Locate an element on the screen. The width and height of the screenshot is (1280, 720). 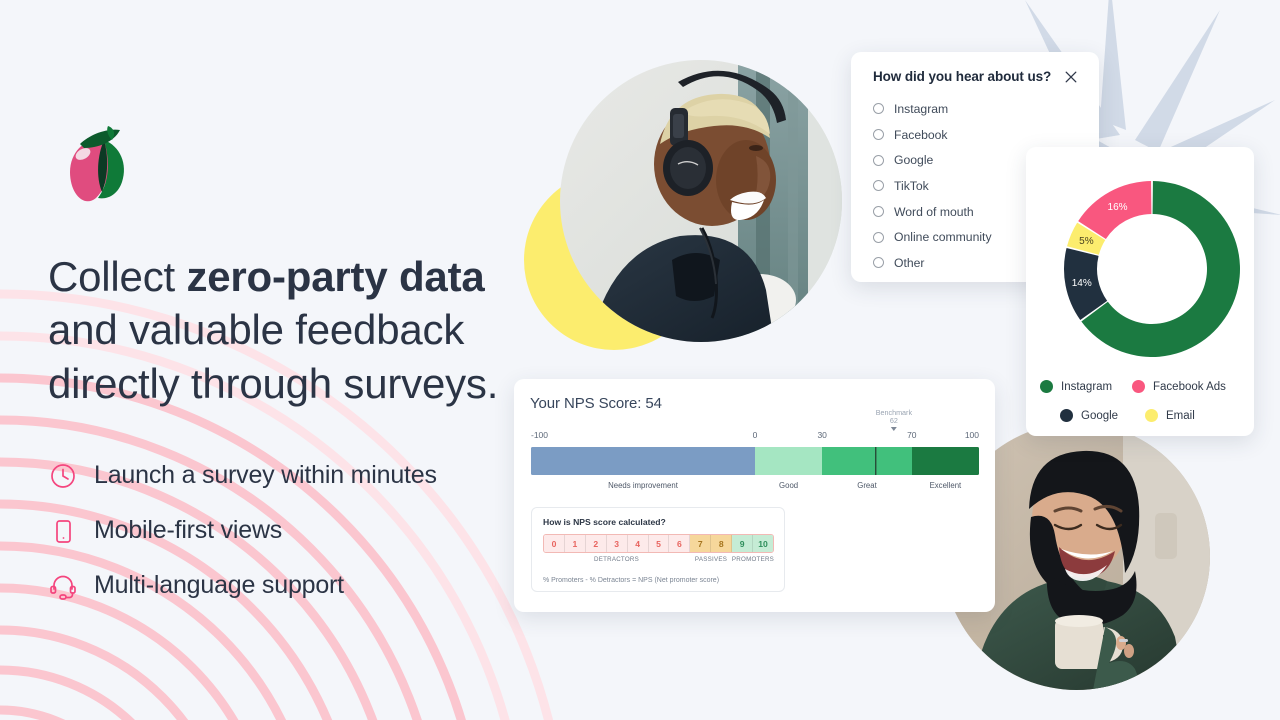
legend-item-instagram: Instagram is located at coordinates (1086, 386).